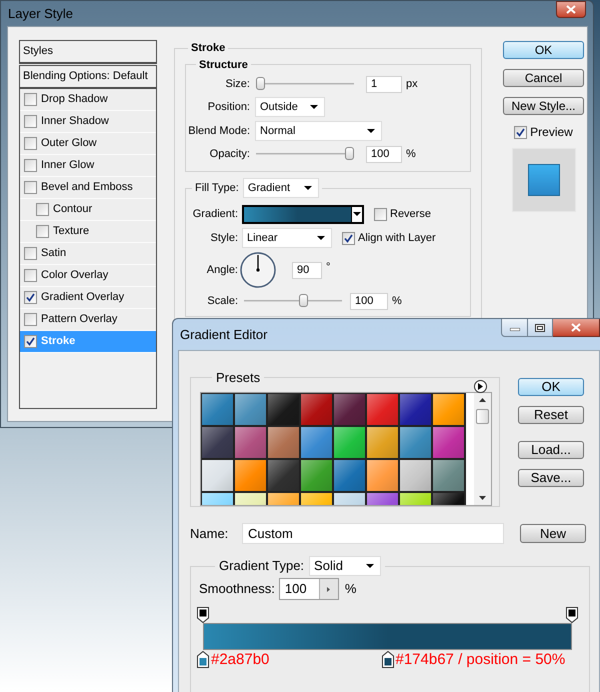 This screenshot has width=600, height=692. Describe the element at coordinates (229, 154) in the screenshot. I see `field-label: Opacity:` at that location.